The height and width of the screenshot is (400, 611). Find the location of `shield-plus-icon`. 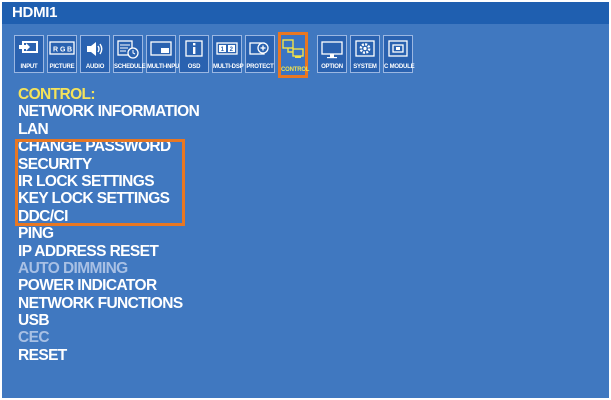

shield-plus-icon is located at coordinates (260, 50).